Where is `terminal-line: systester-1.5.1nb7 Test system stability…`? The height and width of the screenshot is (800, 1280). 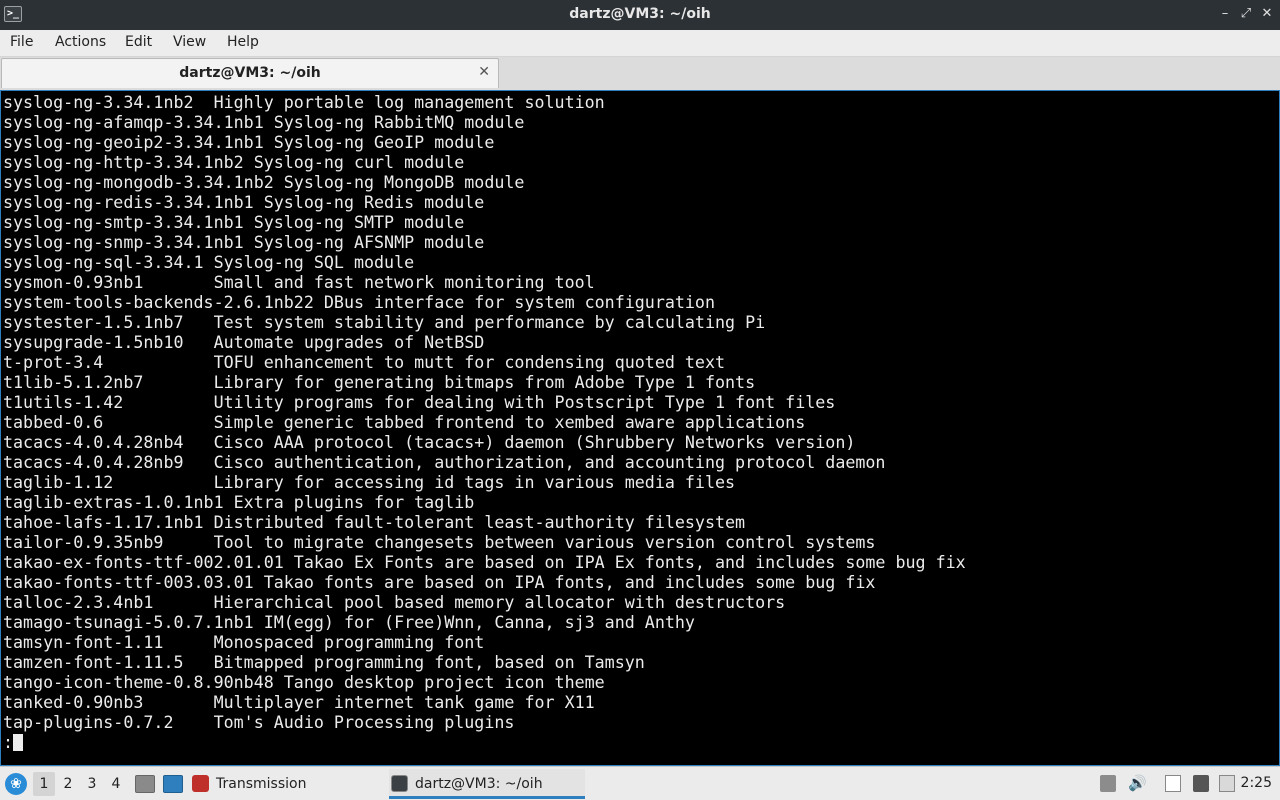 terminal-line: systester-1.5.1nb7 Test system stability… is located at coordinates (384, 322).